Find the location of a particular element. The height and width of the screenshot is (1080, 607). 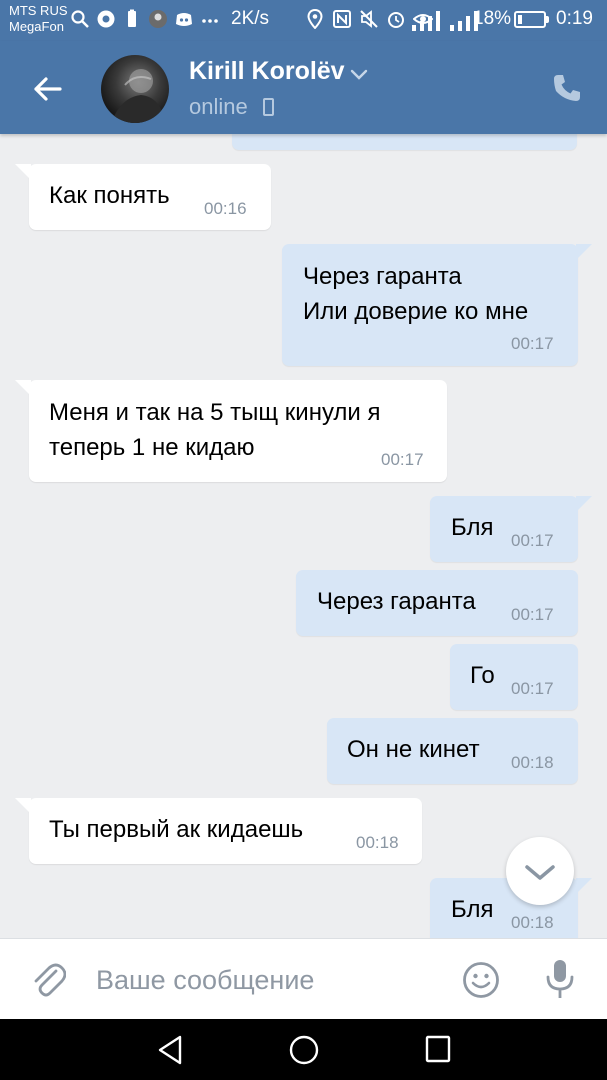

signal-strength-icon is located at coordinates (445, 20).